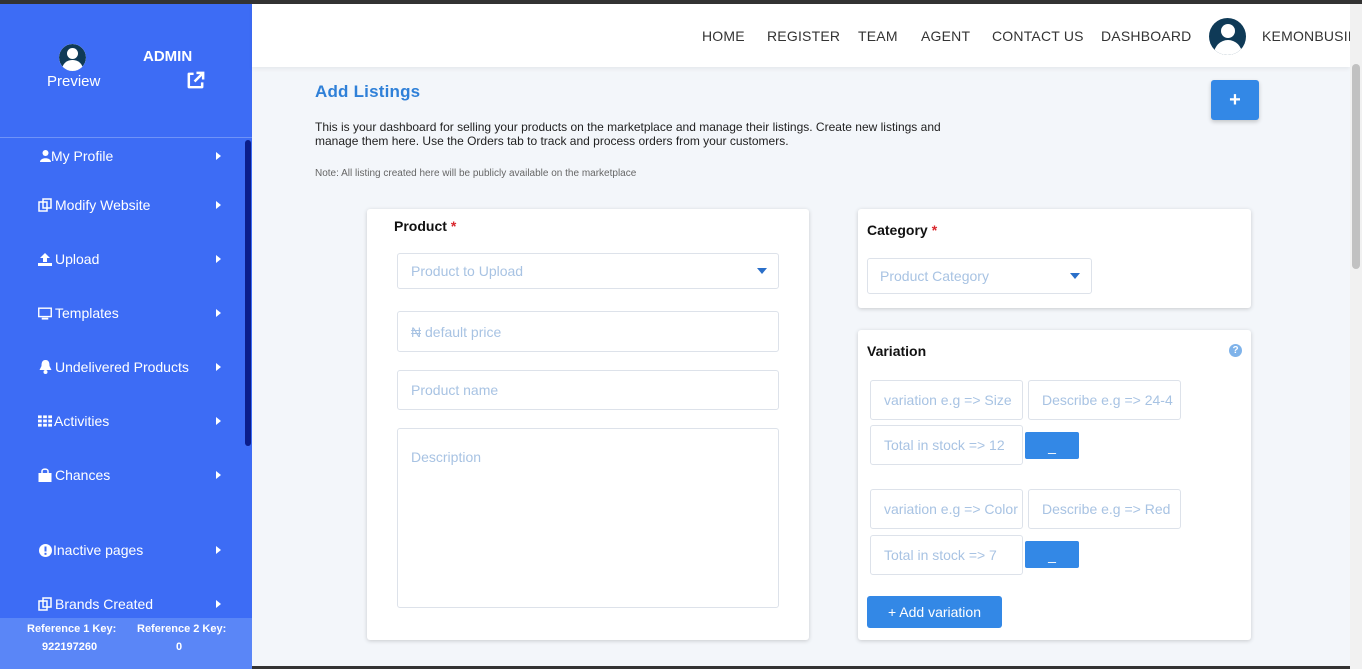 This screenshot has width=1362, height=669. What do you see at coordinates (179, 647) in the screenshot?
I see `reference-2-key-value: 0` at bounding box center [179, 647].